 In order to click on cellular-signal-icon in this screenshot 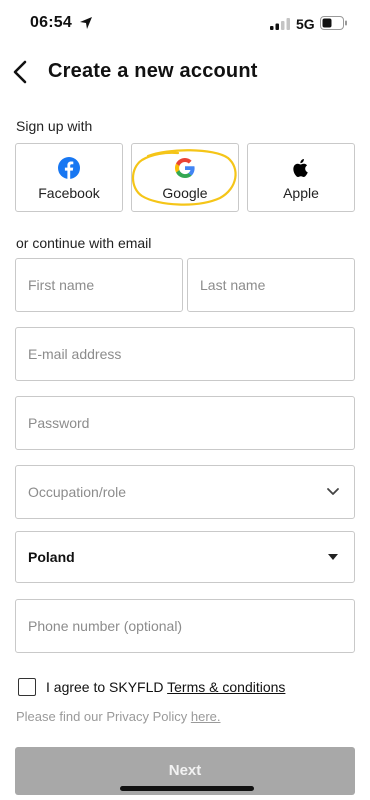, I will do `click(280, 24)`.